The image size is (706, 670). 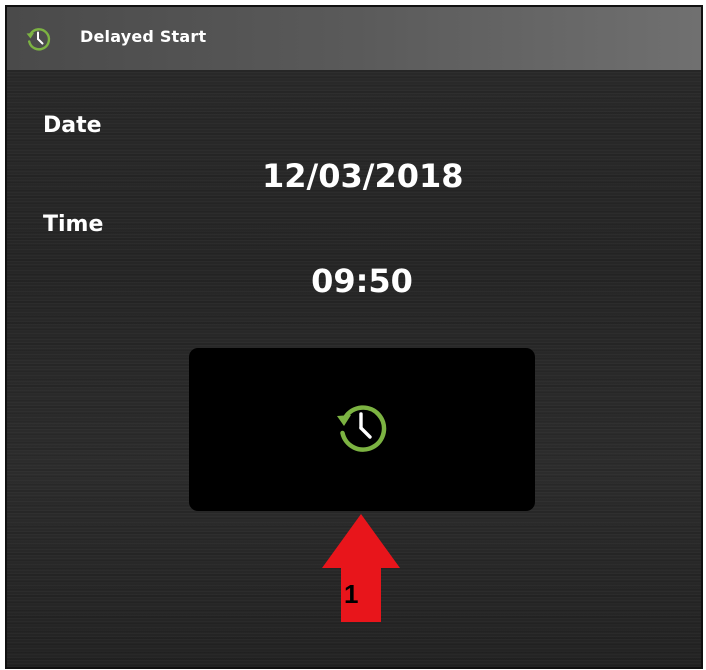 What do you see at coordinates (362, 281) in the screenshot?
I see `time-value: 09:50` at bounding box center [362, 281].